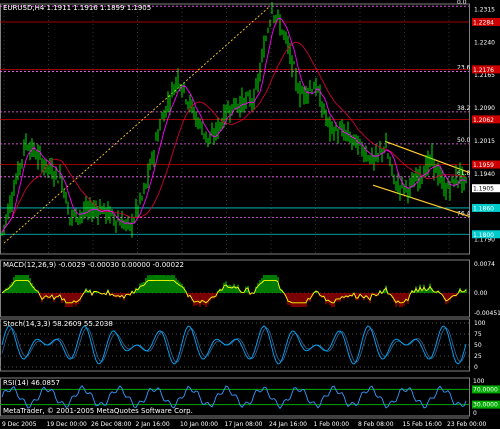 The image size is (500, 429). What do you see at coordinates (479, 381) in the screenshot?
I see `rsi-axis-label: 100` at bounding box center [479, 381].